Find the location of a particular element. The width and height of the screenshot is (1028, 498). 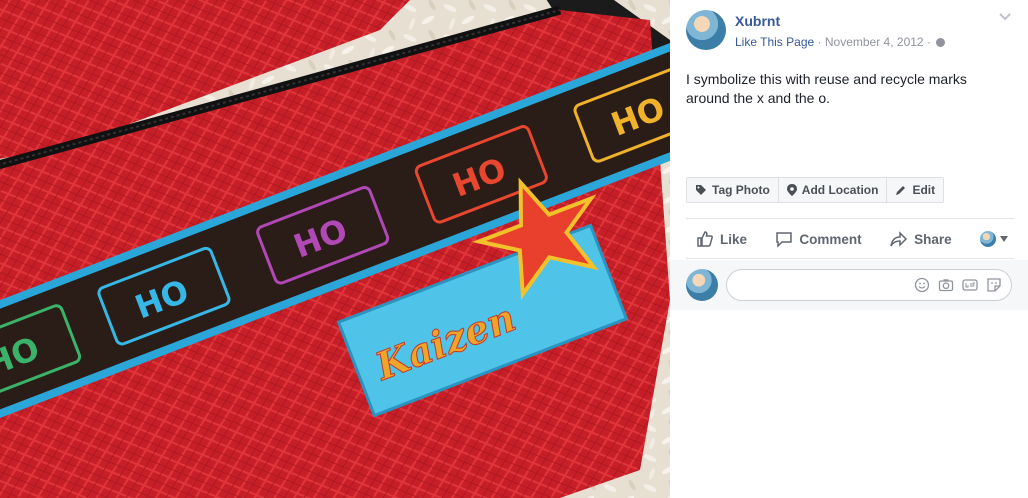

page-name-link: Xubrnt is located at coordinates (757, 21).